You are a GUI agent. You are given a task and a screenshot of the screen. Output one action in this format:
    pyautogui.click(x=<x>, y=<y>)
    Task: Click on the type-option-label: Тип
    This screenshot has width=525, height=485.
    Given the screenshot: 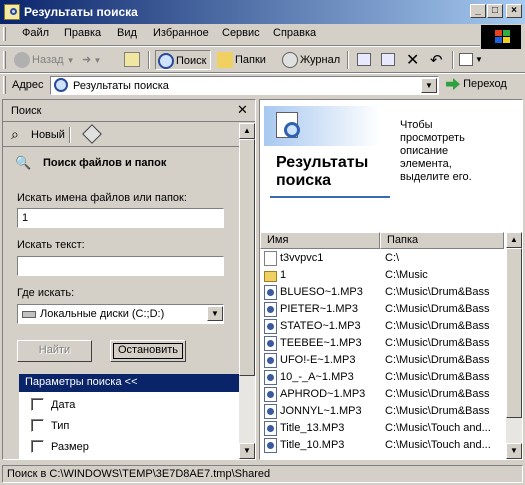 What is the action you would take?
    pyautogui.click(x=60, y=426)
    